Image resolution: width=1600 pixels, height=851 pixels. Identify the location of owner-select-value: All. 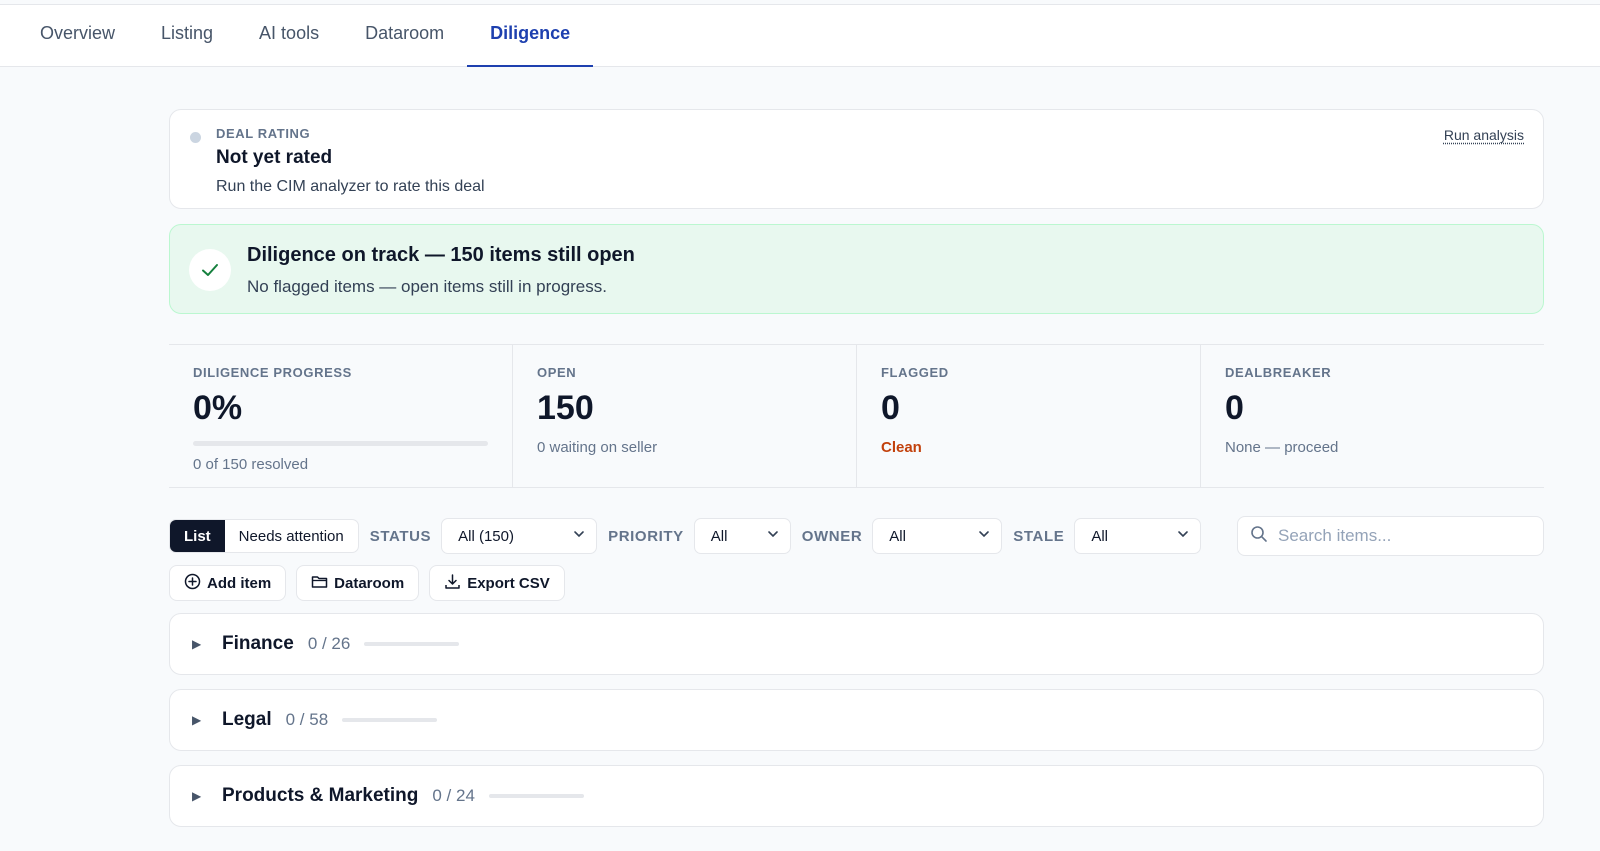
(897, 536).